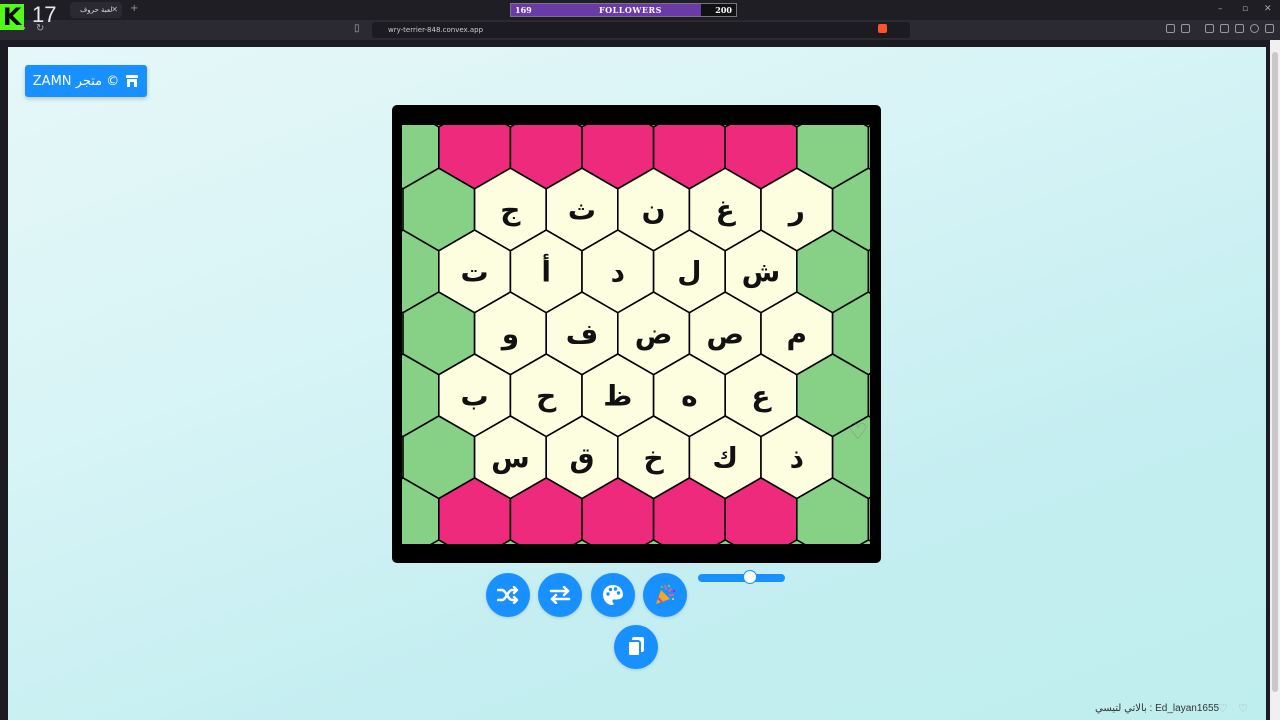 This screenshot has height=720, width=1280. I want to click on tab-title: لعبة حروف, so click(96, 10).